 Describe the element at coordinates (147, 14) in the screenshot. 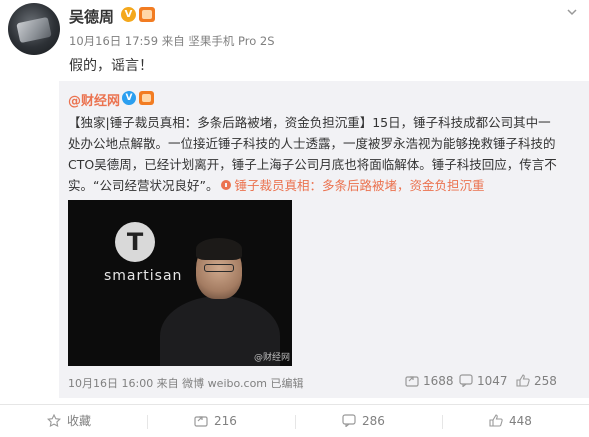

I see `member-badge-icon` at that location.